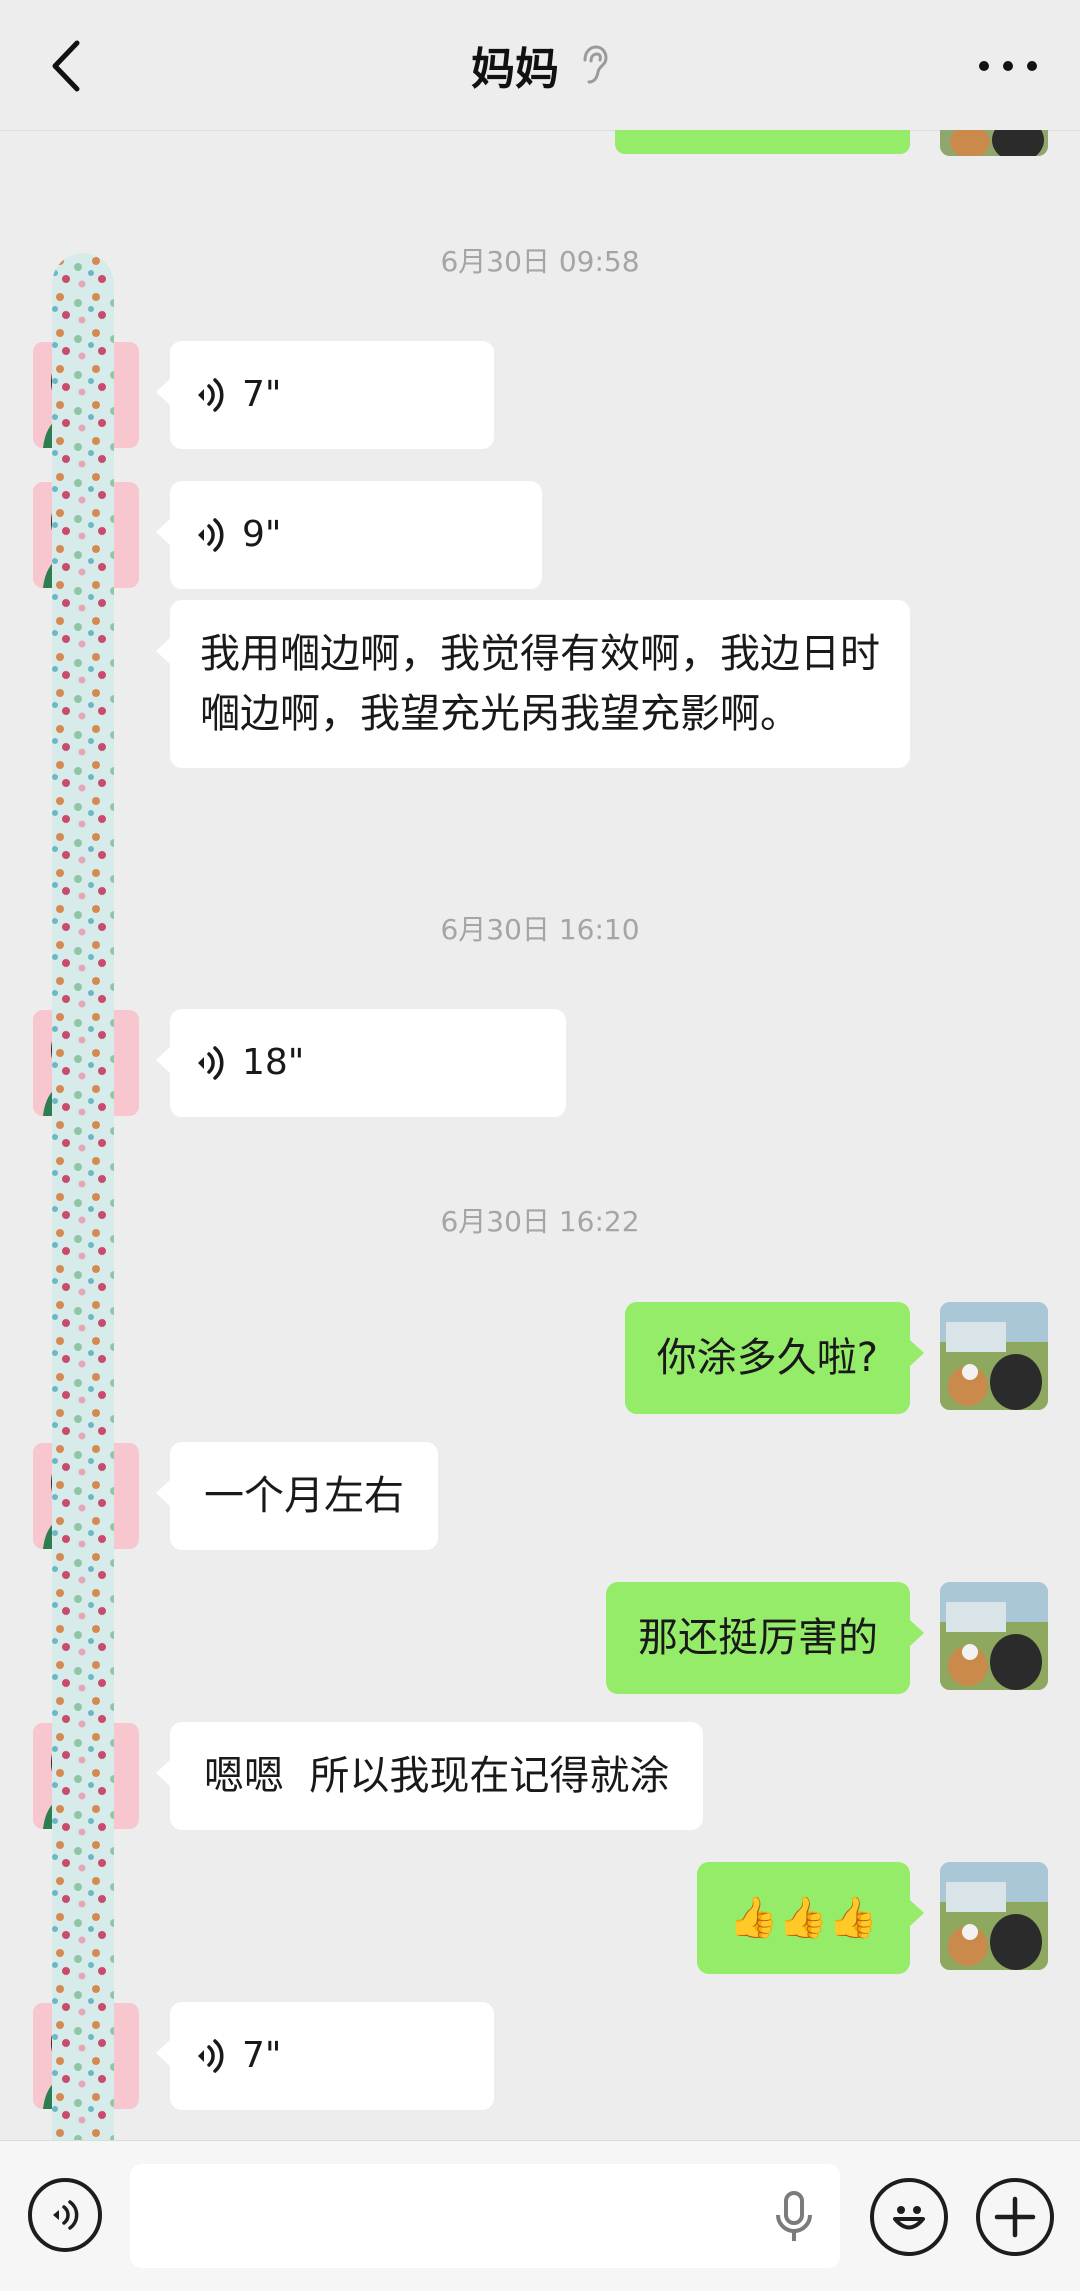 The width and height of the screenshot is (1080, 2291). I want to click on voice-mode-button, so click(65, 2215).